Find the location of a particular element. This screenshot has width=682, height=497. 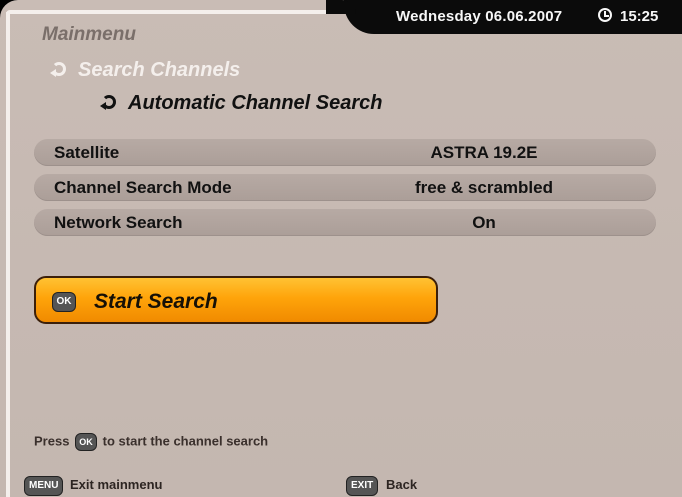

breadcrumb-automatic-search: Automatic Channel Search is located at coordinates (241, 103).